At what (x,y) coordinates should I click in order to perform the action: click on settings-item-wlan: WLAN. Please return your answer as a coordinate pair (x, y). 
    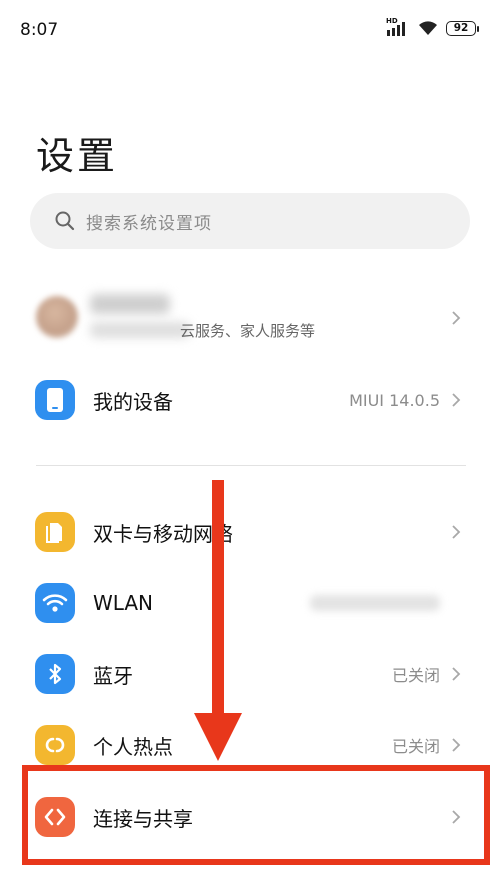
    Looking at the image, I should click on (250, 603).